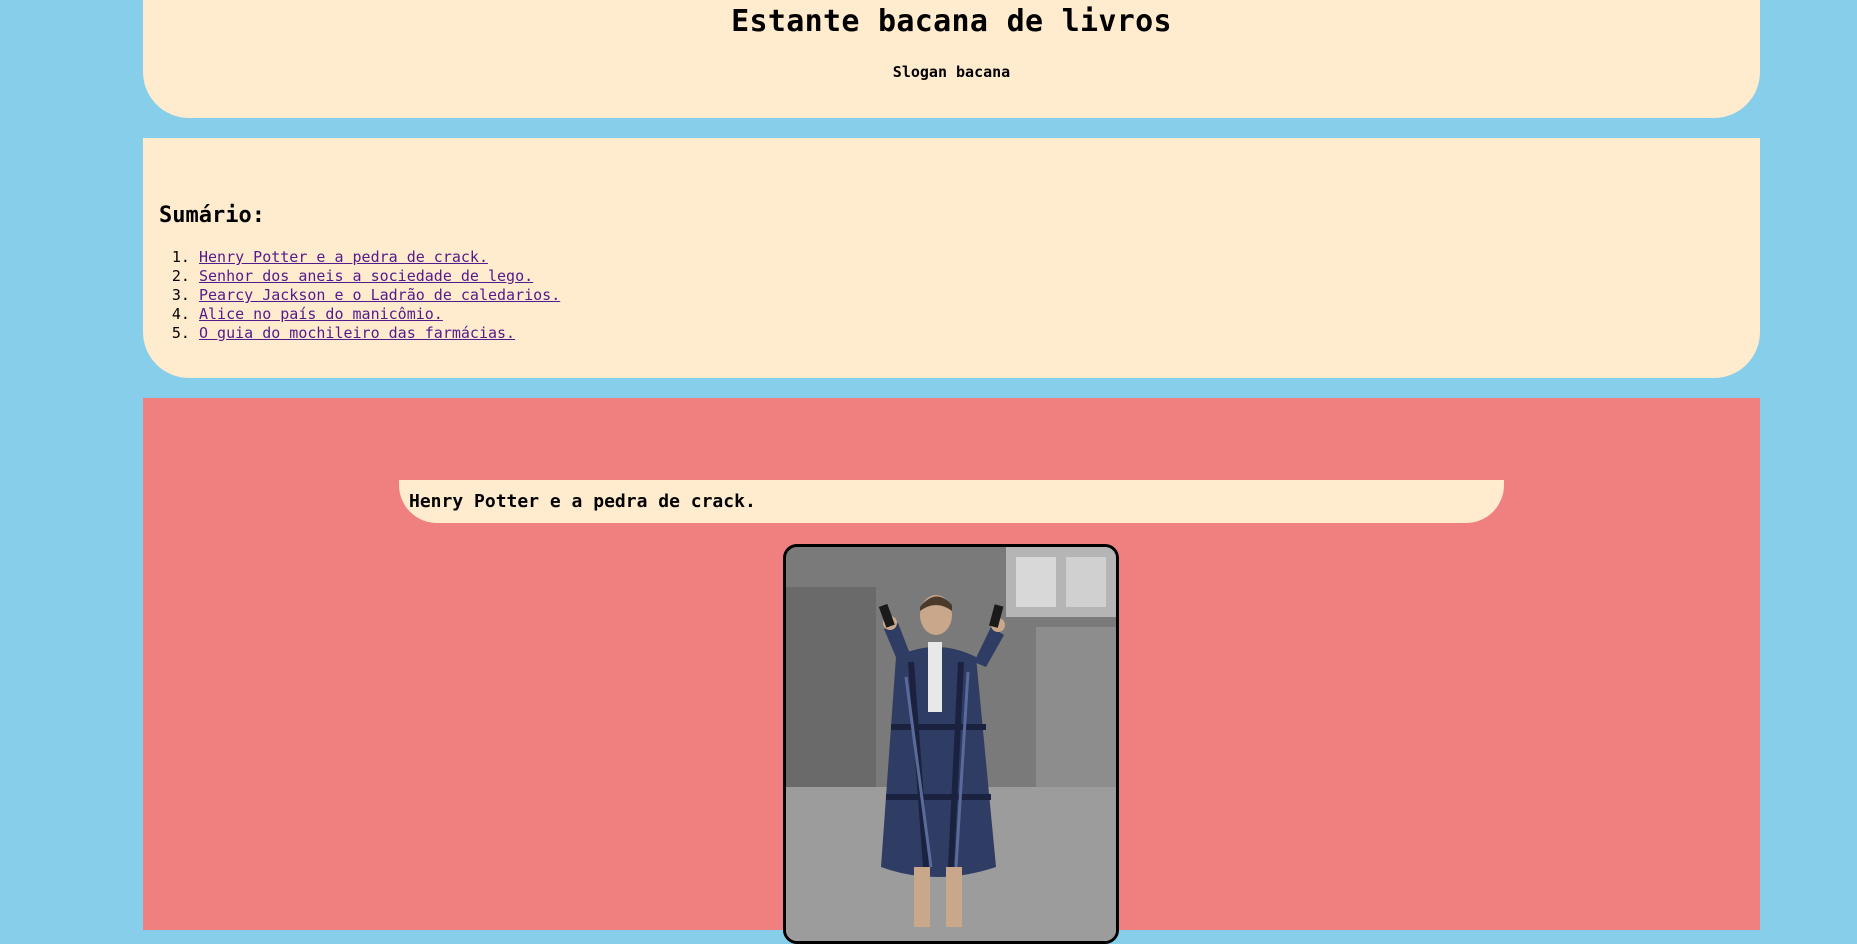  Describe the element at coordinates (951, 501) in the screenshot. I see `book-title: Henry Potter e a pedra de crack.` at that location.